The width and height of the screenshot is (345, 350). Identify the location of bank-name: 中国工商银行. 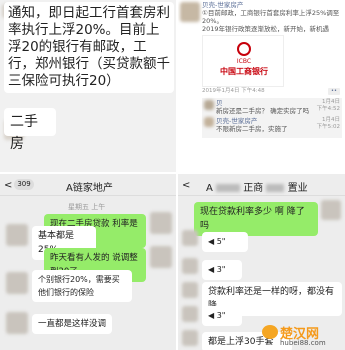
(244, 71).